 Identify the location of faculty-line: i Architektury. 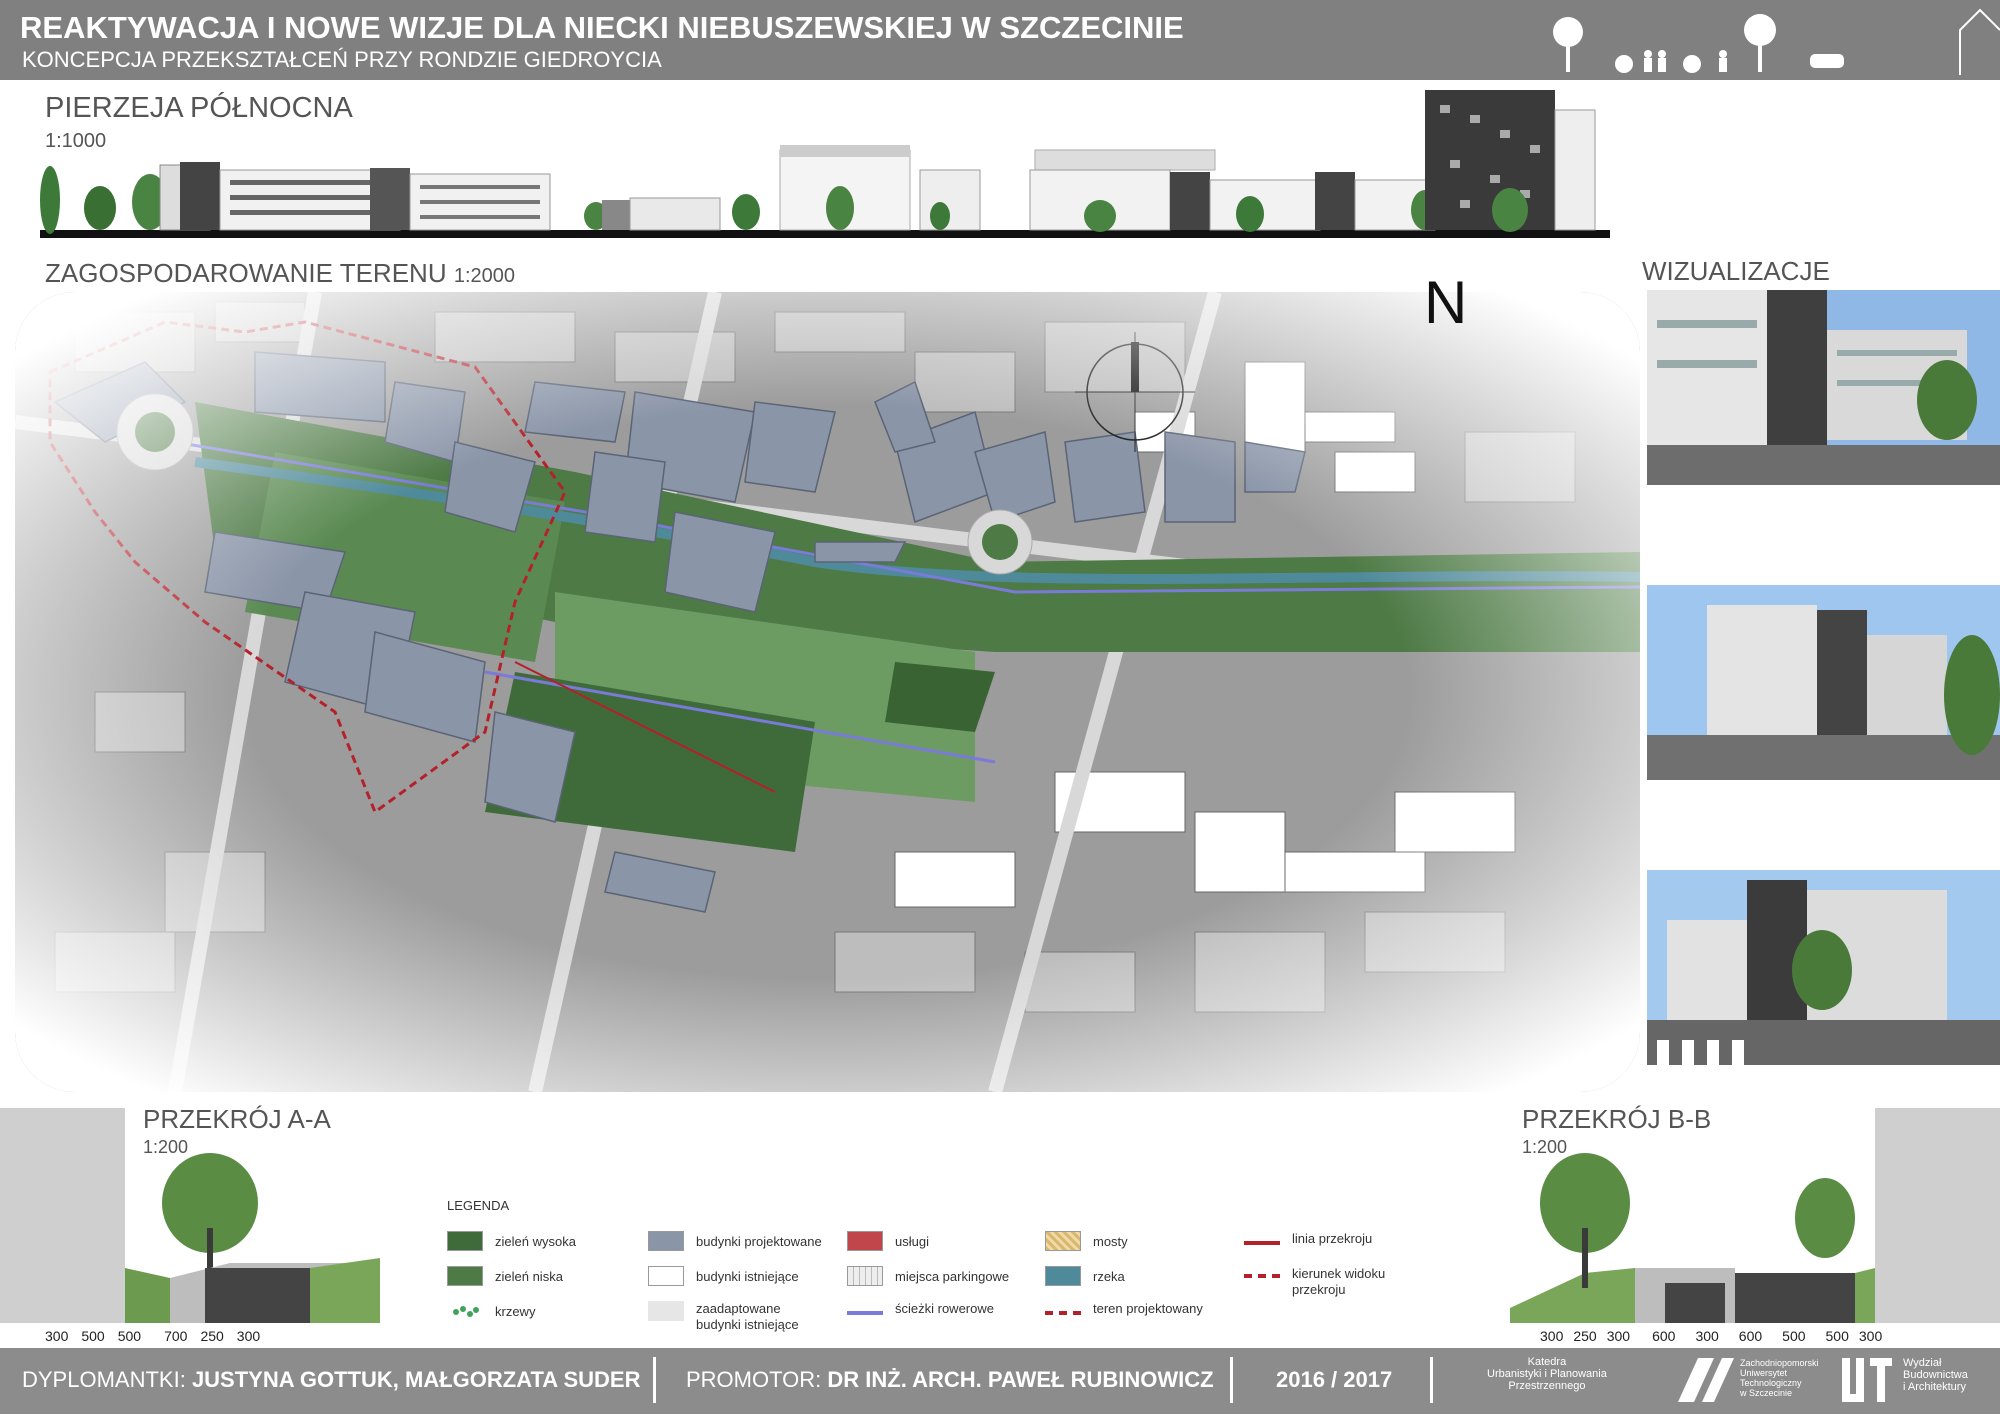
(1934, 1387).